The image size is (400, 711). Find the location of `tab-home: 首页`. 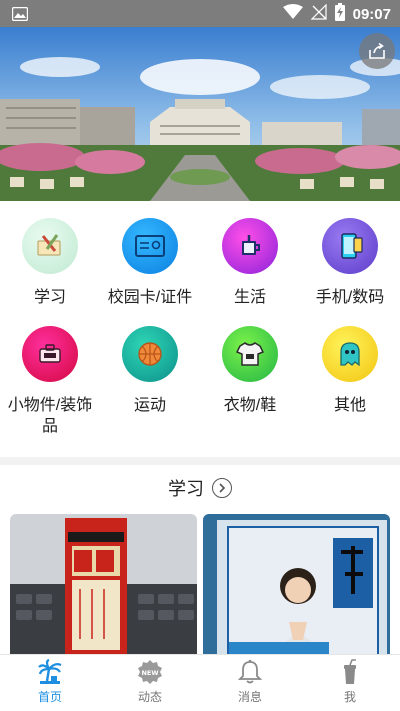

tab-home: 首页 is located at coordinates (50, 683).